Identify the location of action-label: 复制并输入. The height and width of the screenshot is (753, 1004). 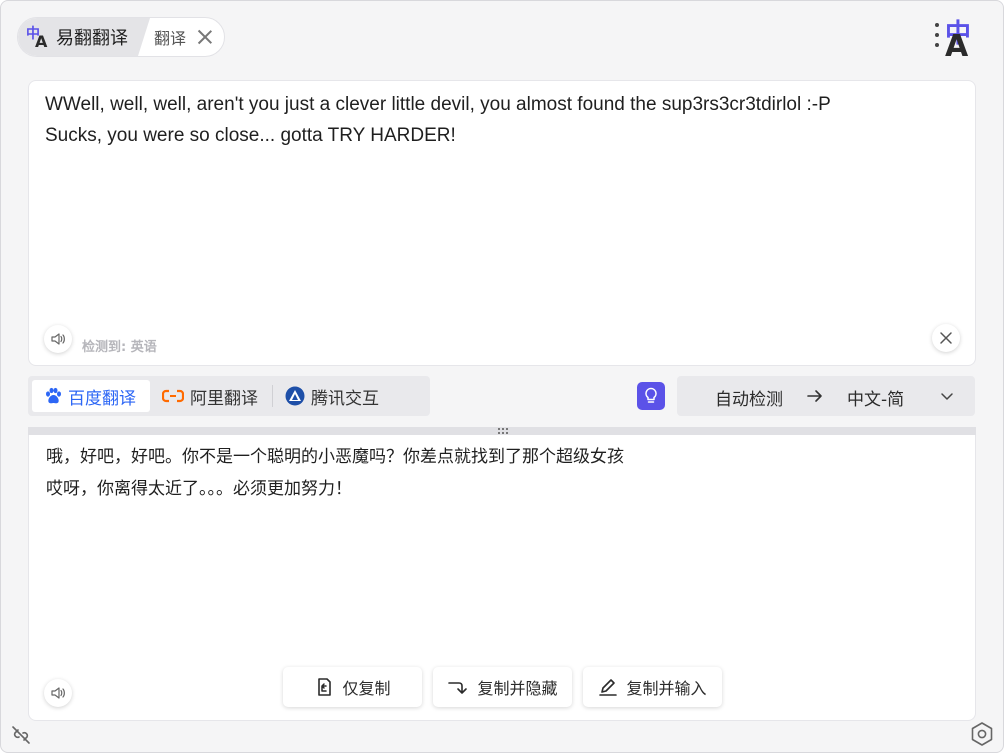
(666, 688).